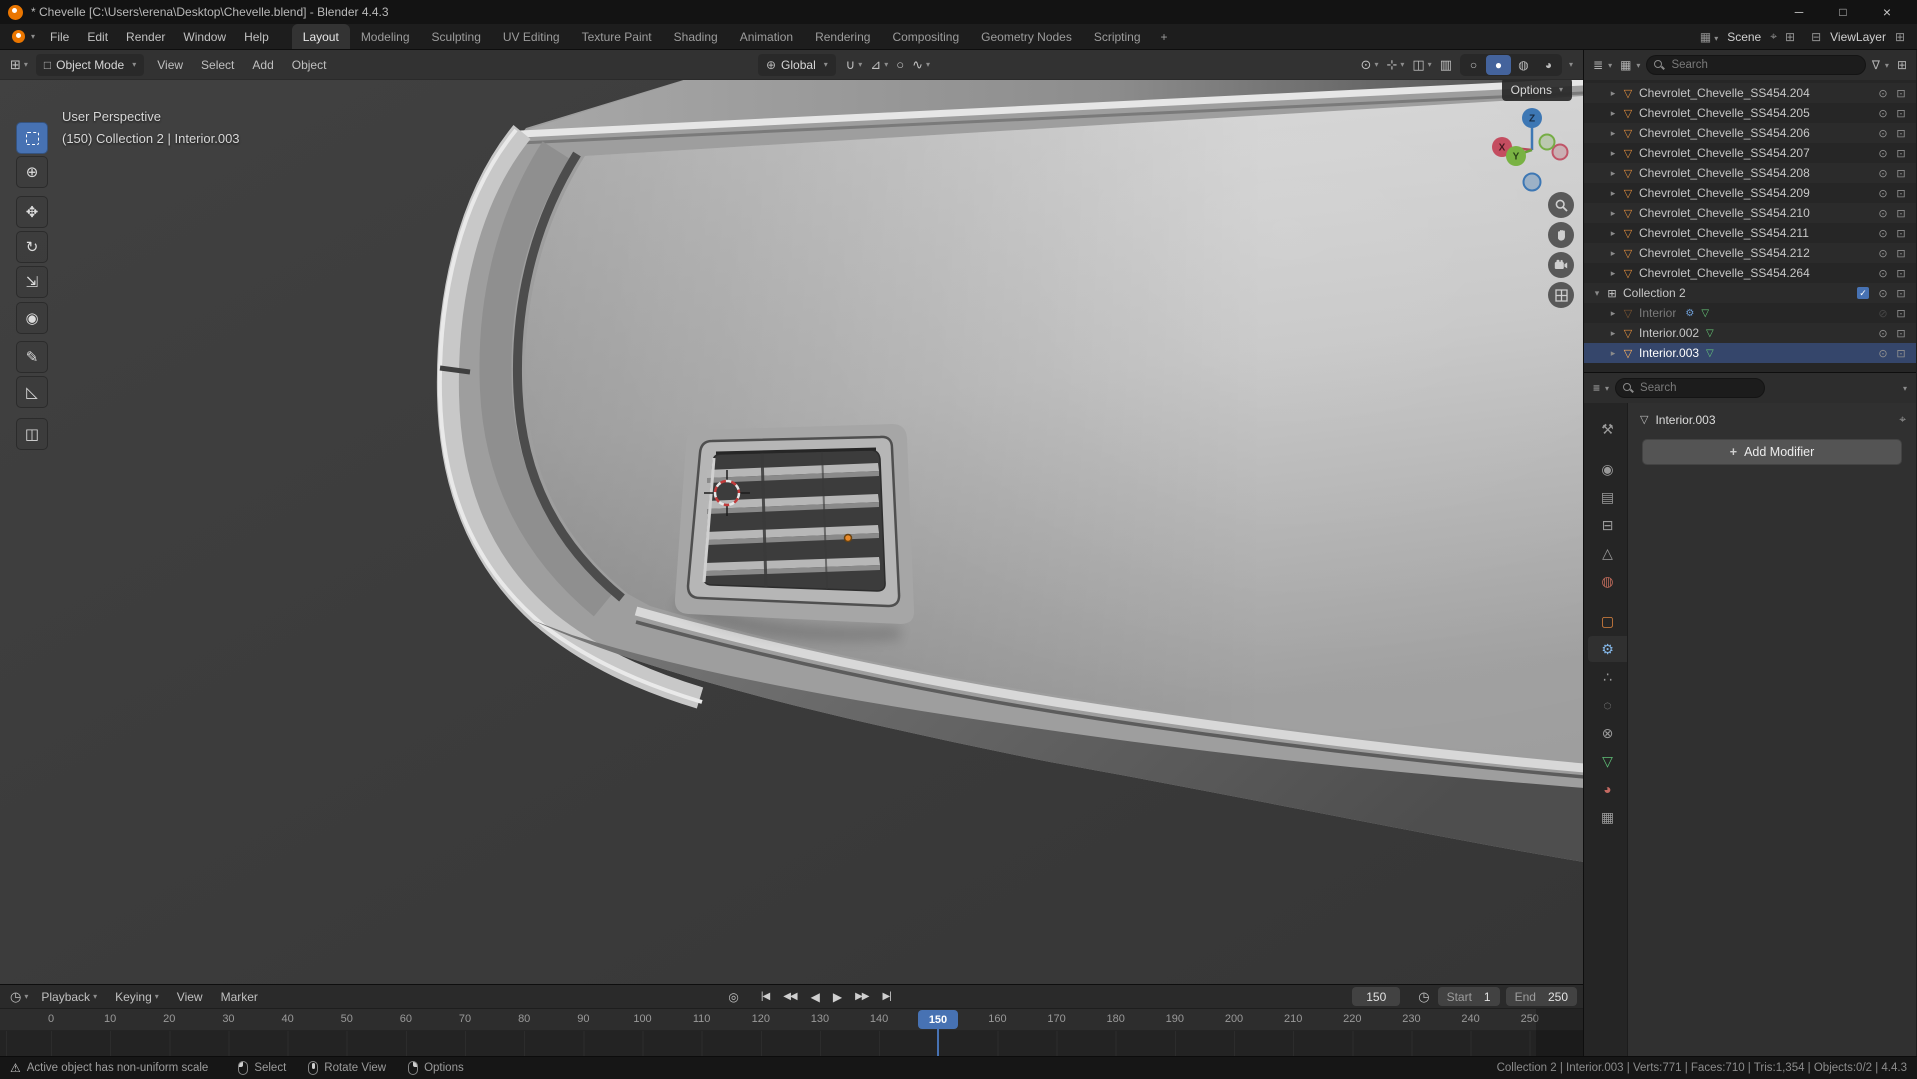  I want to click on camera-view-icon, so click(1561, 265).